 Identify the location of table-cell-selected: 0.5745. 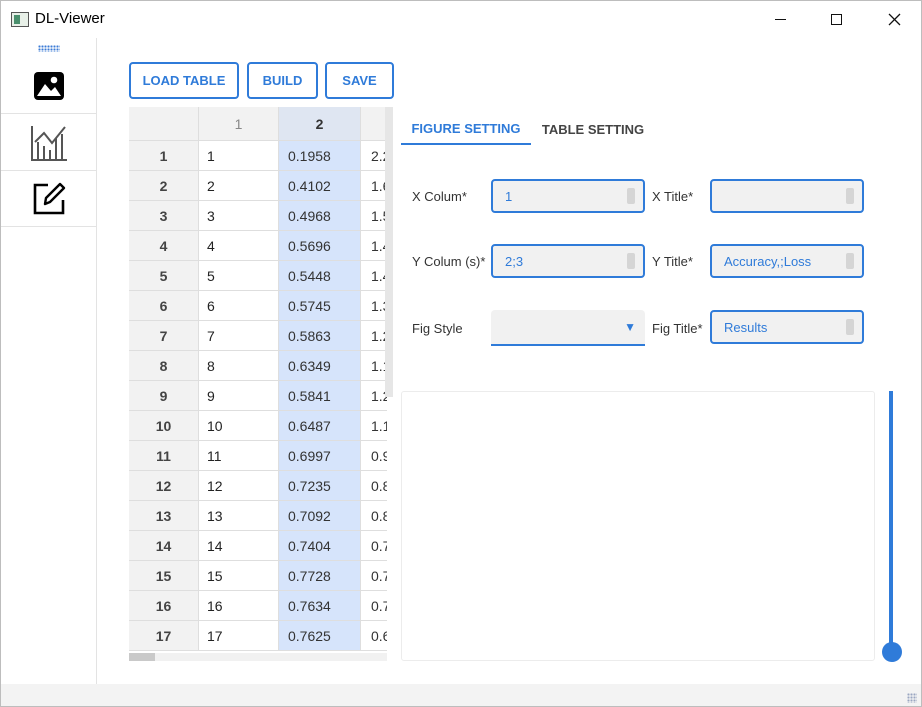
(320, 306).